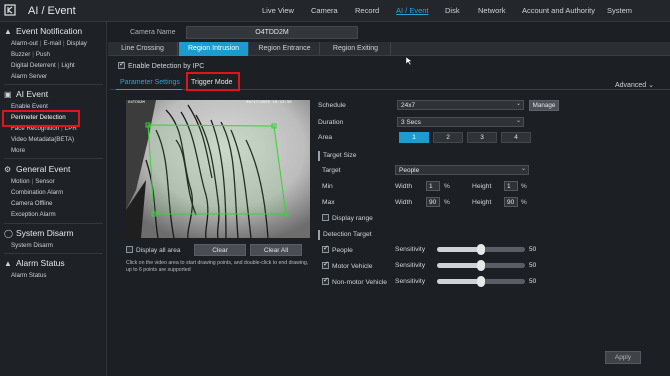 This screenshot has height=376, width=670. I want to click on subtab-parameter-settings: Parameter Settings, so click(150, 82).